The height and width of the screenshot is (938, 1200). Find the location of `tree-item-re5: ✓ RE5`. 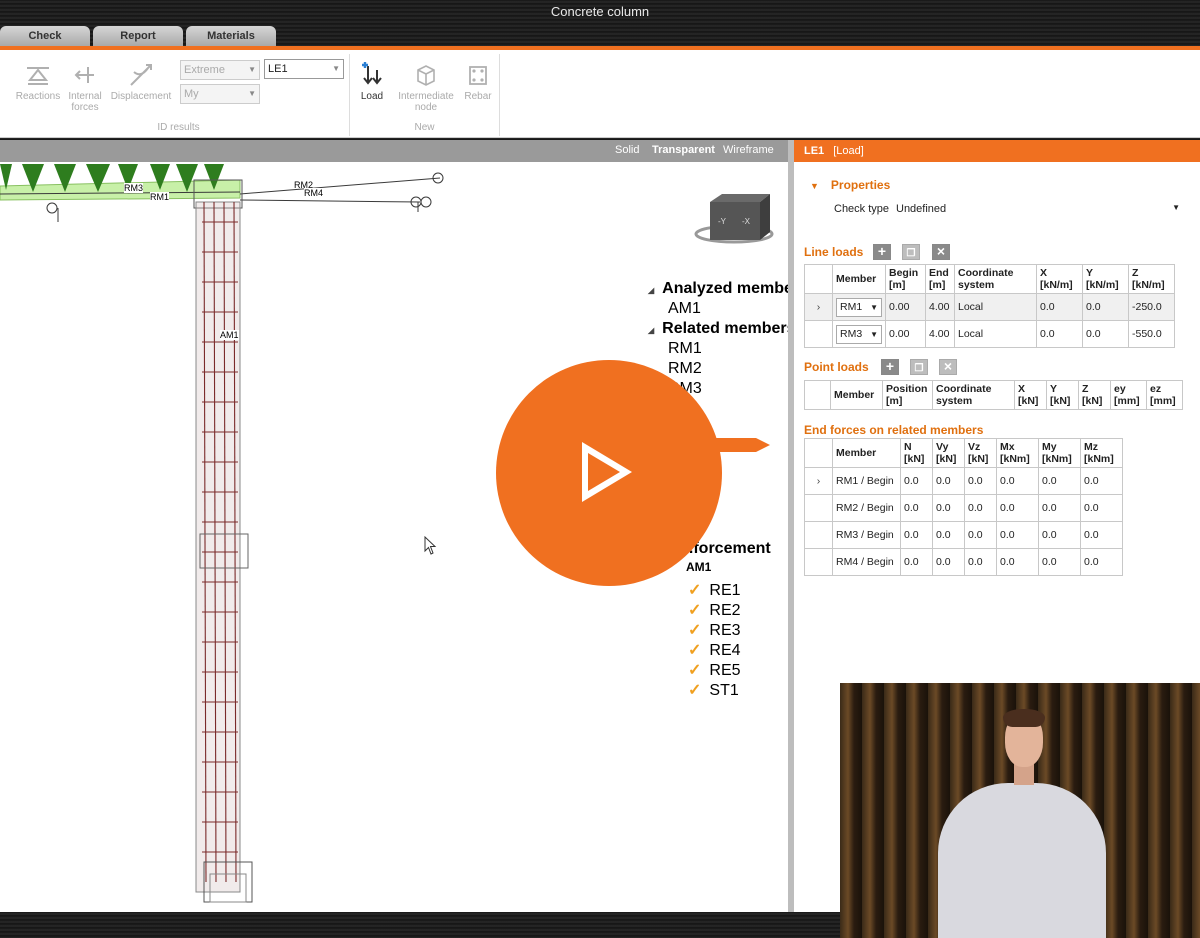

tree-item-re5: ✓ RE5 is located at coordinates (714, 670).